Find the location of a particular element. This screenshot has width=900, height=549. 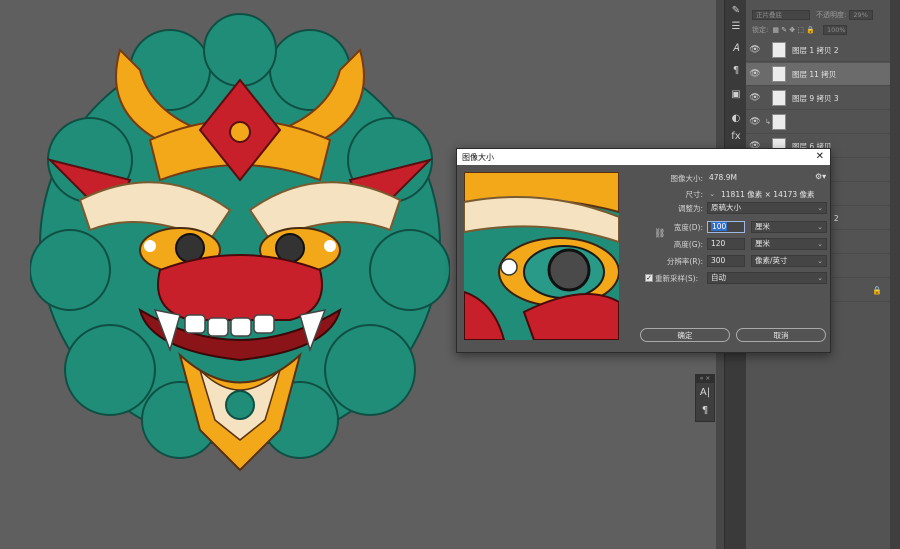

layer-row: 👁 图层 11 拷贝 is located at coordinates (818, 74).